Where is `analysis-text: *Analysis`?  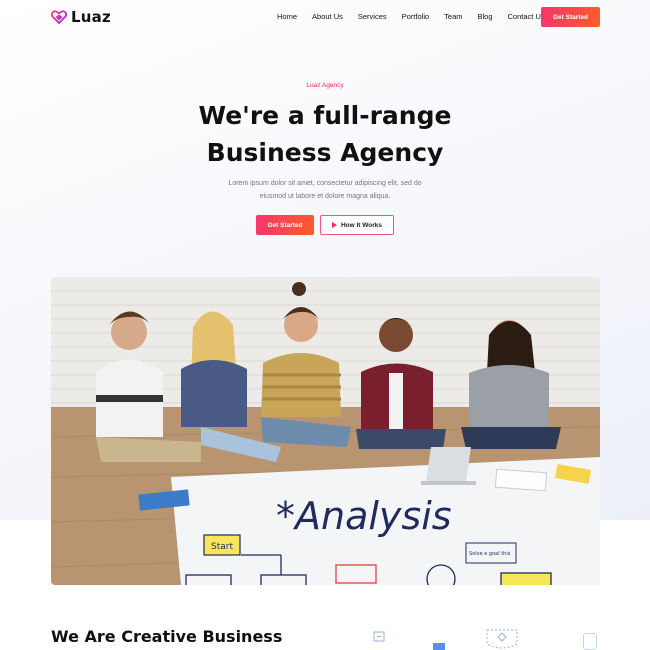 analysis-text: *Analysis is located at coordinates (364, 516).